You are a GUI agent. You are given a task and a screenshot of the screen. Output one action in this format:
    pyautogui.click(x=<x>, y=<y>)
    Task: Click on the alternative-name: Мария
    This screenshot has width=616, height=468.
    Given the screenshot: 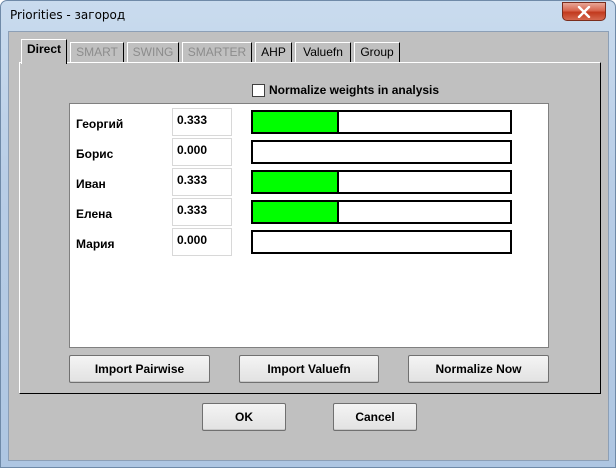 What is the action you would take?
    pyautogui.click(x=95, y=244)
    